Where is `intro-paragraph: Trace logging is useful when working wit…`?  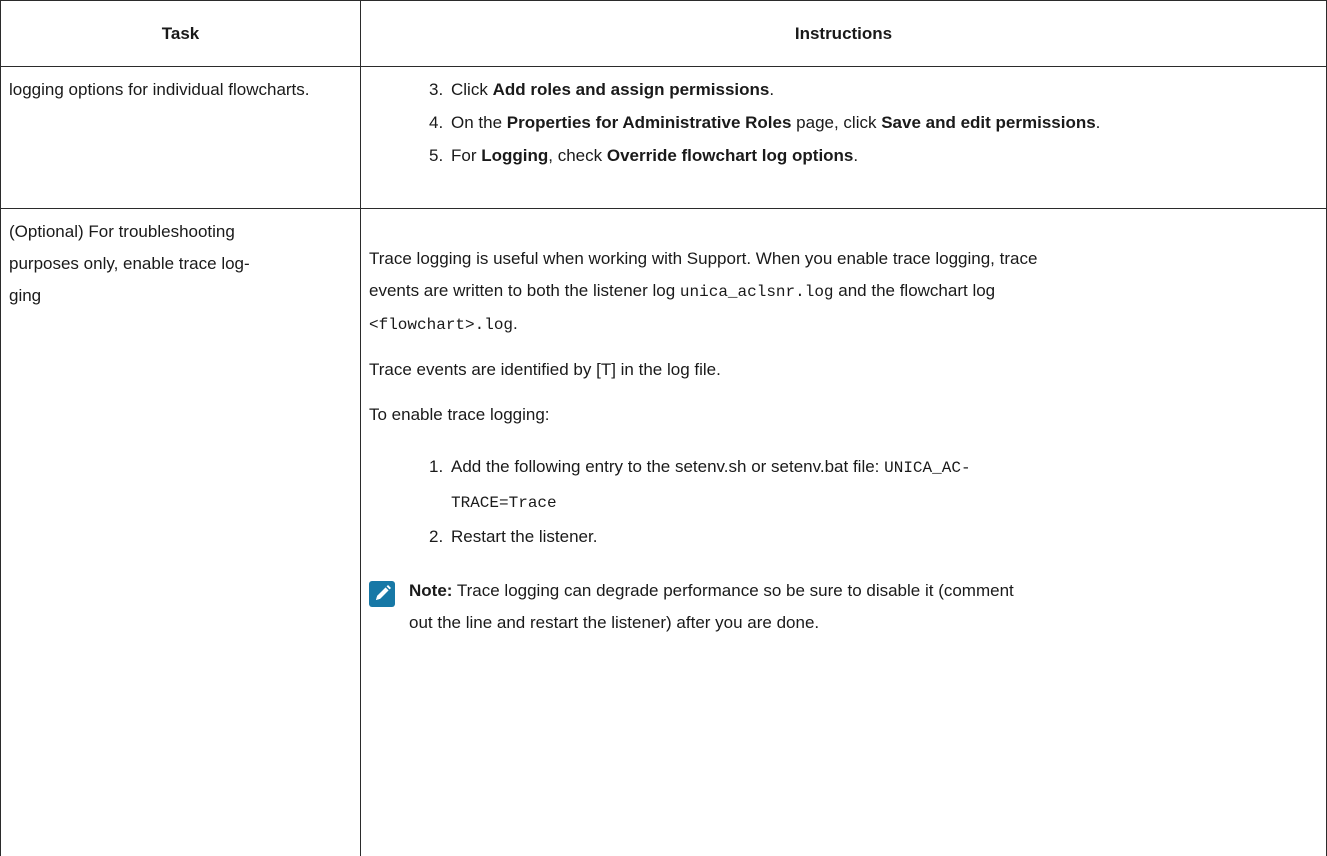 intro-paragraph: Trace logging is useful when working wit… is located at coordinates (841, 292).